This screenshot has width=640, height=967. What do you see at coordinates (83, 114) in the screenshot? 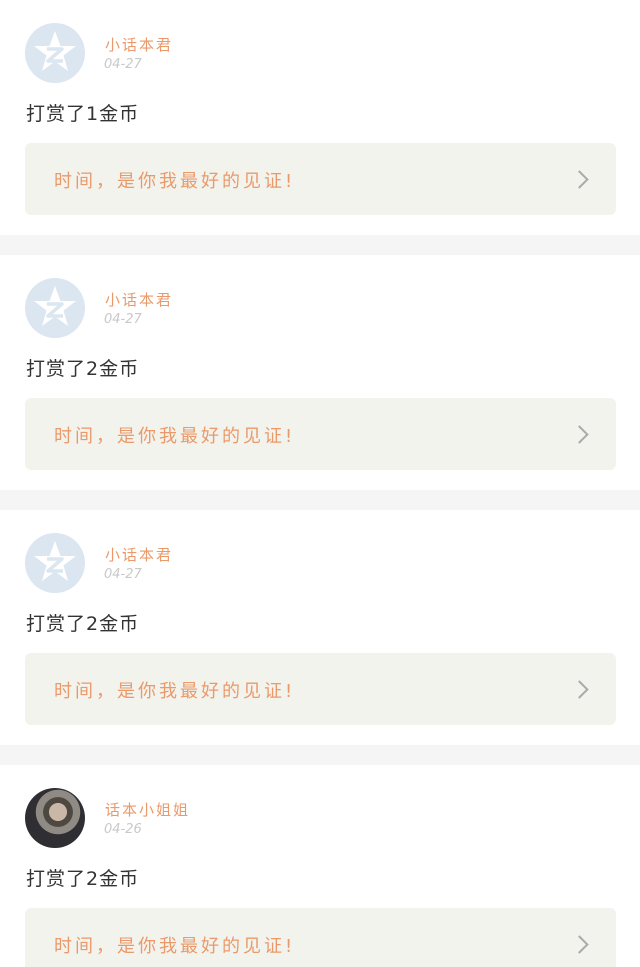
I see `reward-text: 打赏了1金币` at bounding box center [83, 114].